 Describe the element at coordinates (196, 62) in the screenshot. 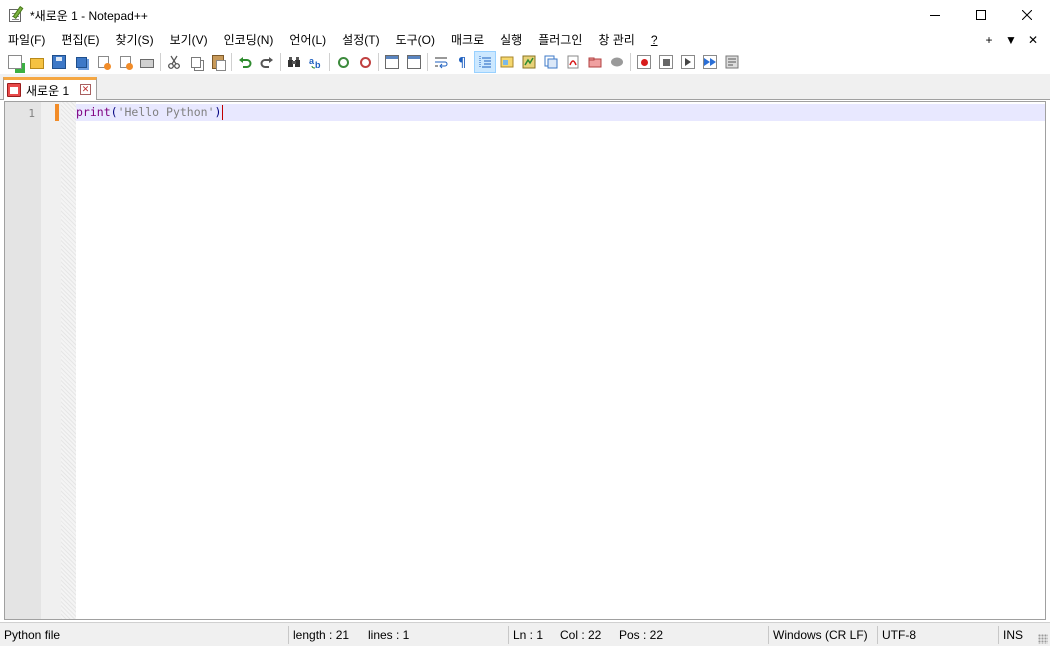

I see `copy-button` at that location.